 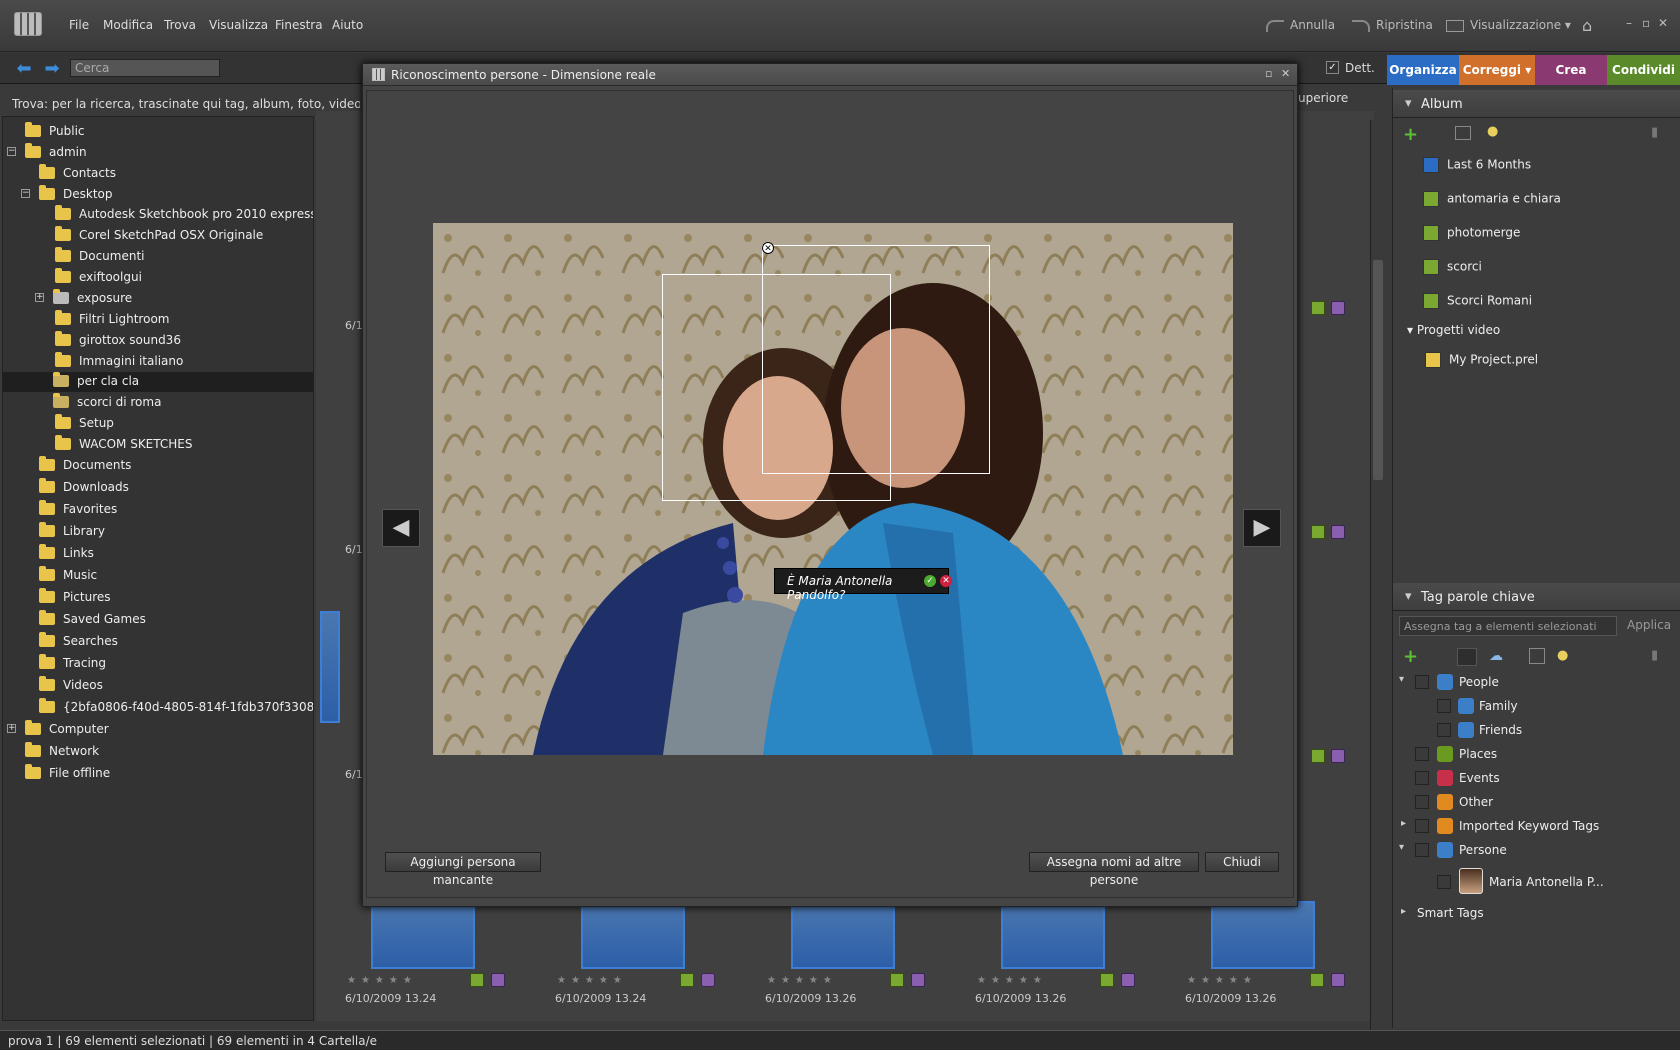 What do you see at coordinates (1262, 528) in the screenshot?
I see `next-arrow-icon: ▶` at bounding box center [1262, 528].